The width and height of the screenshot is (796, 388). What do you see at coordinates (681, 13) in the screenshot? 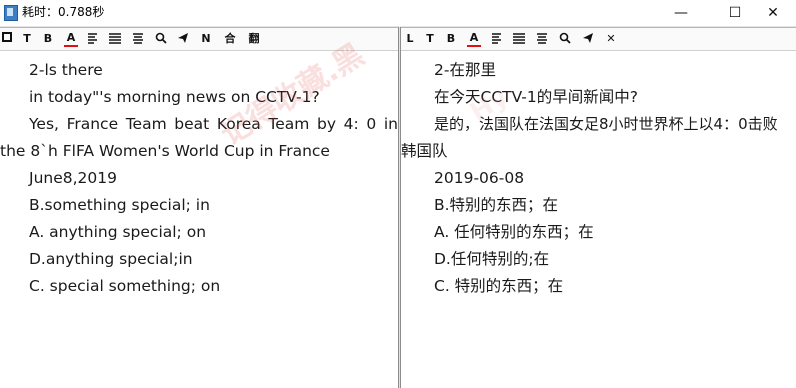
I see `minimize-button: —` at bounding box center [681, 13].